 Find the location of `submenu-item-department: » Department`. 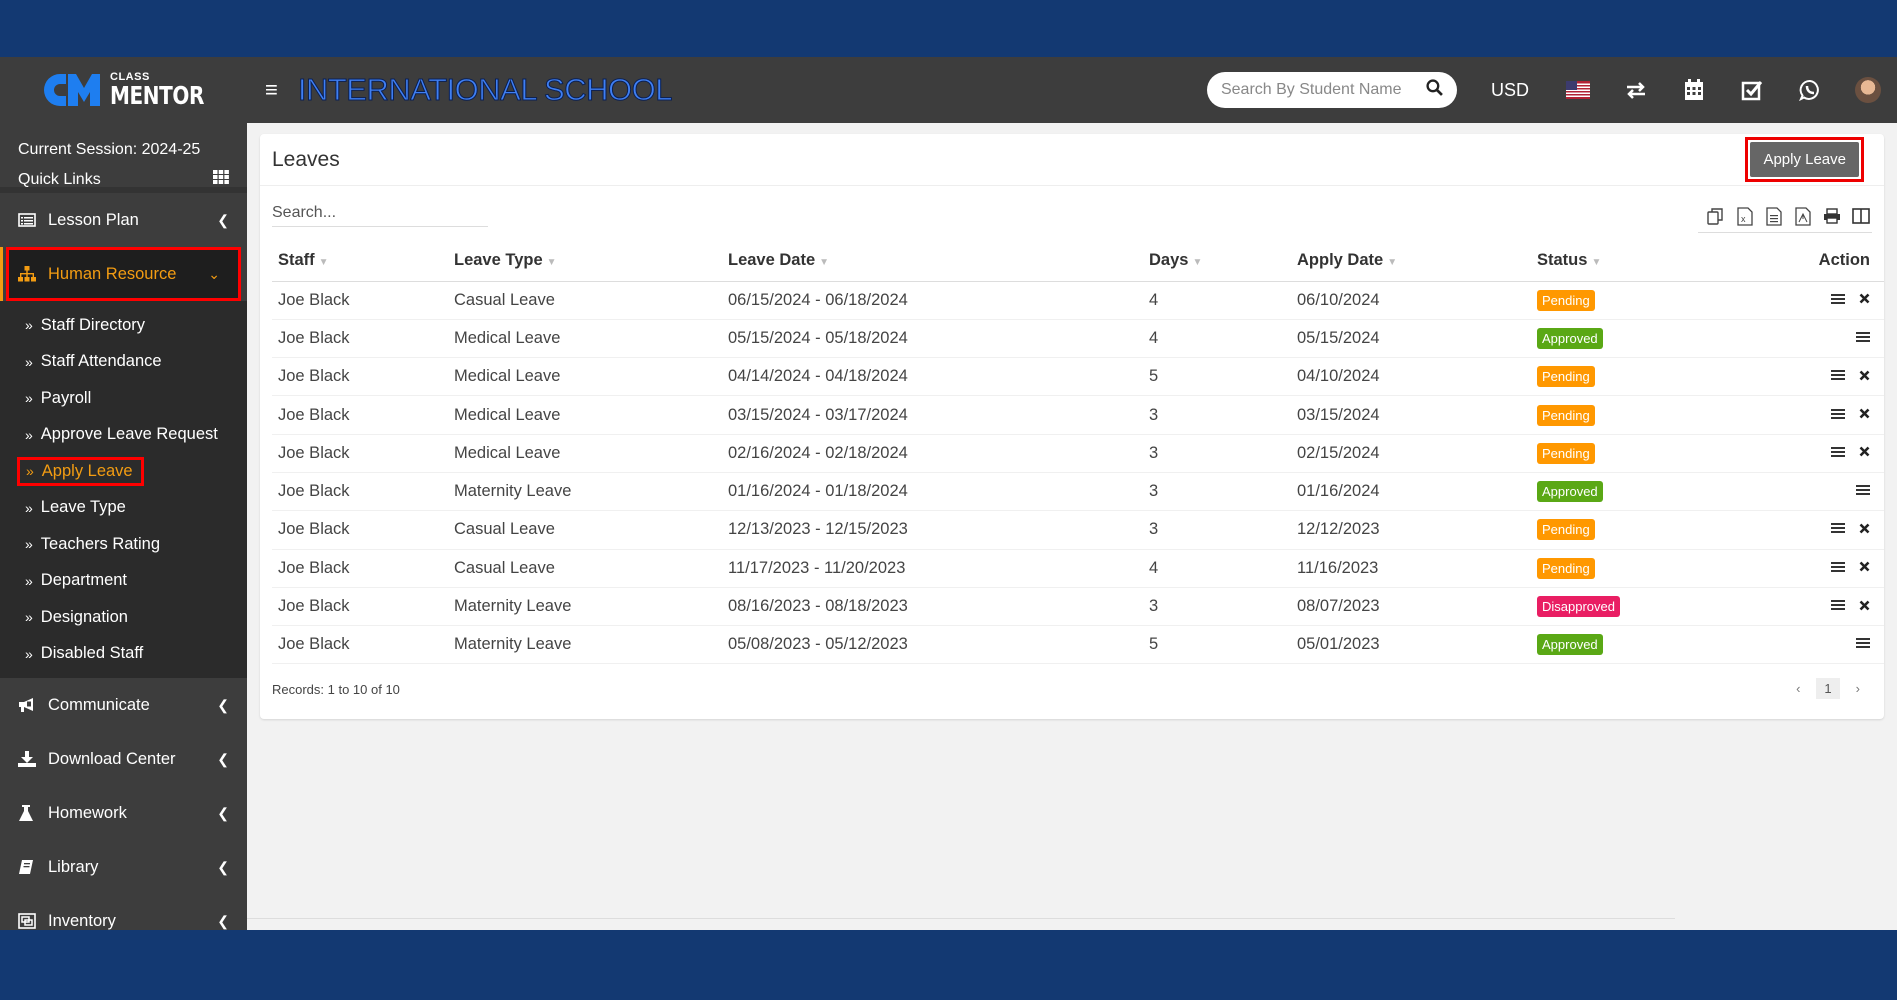

submenu-item-department: » Department is located at coordinates (123, 581).